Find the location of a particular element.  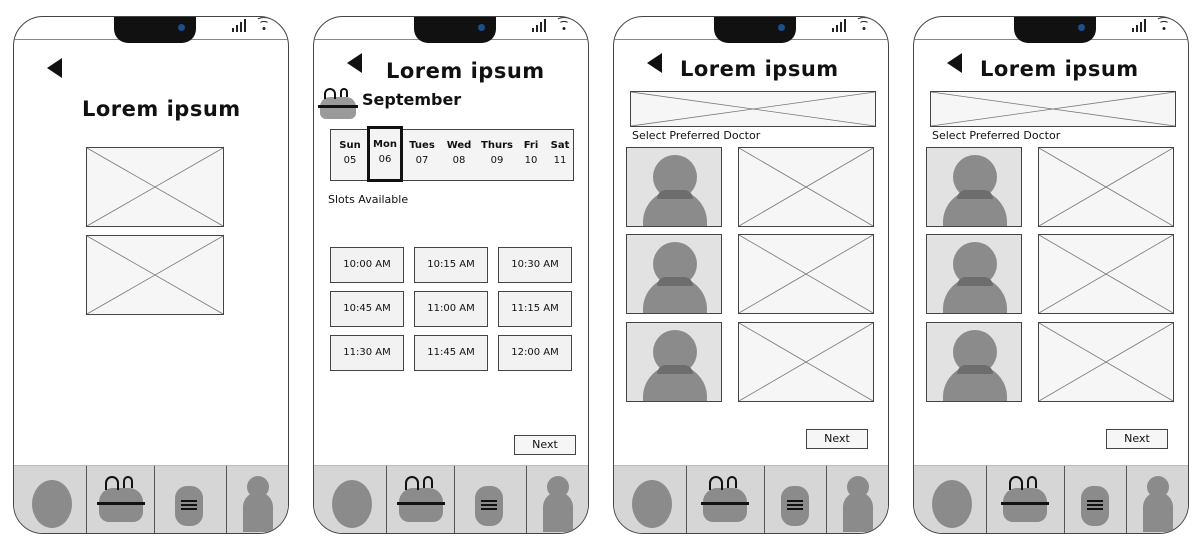

day-date: 11 is located at coordinates (560, 160).